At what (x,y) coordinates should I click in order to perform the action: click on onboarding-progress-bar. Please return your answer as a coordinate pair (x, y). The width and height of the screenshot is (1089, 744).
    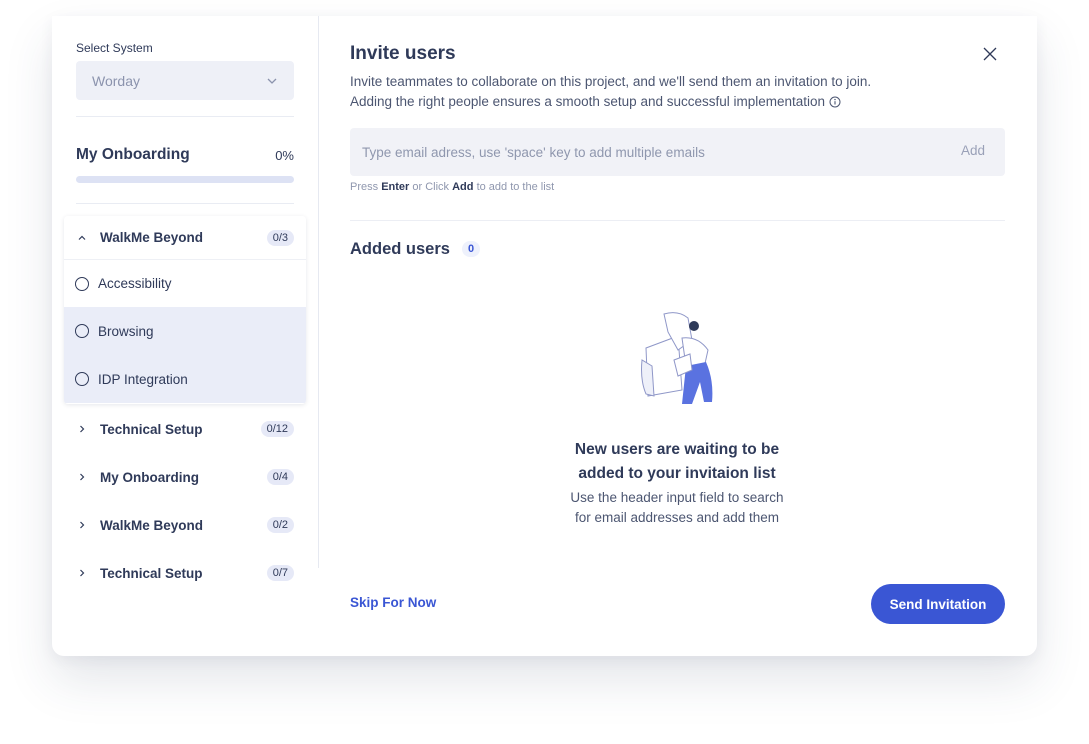
    Looking at the image, I should click on (185, 179).